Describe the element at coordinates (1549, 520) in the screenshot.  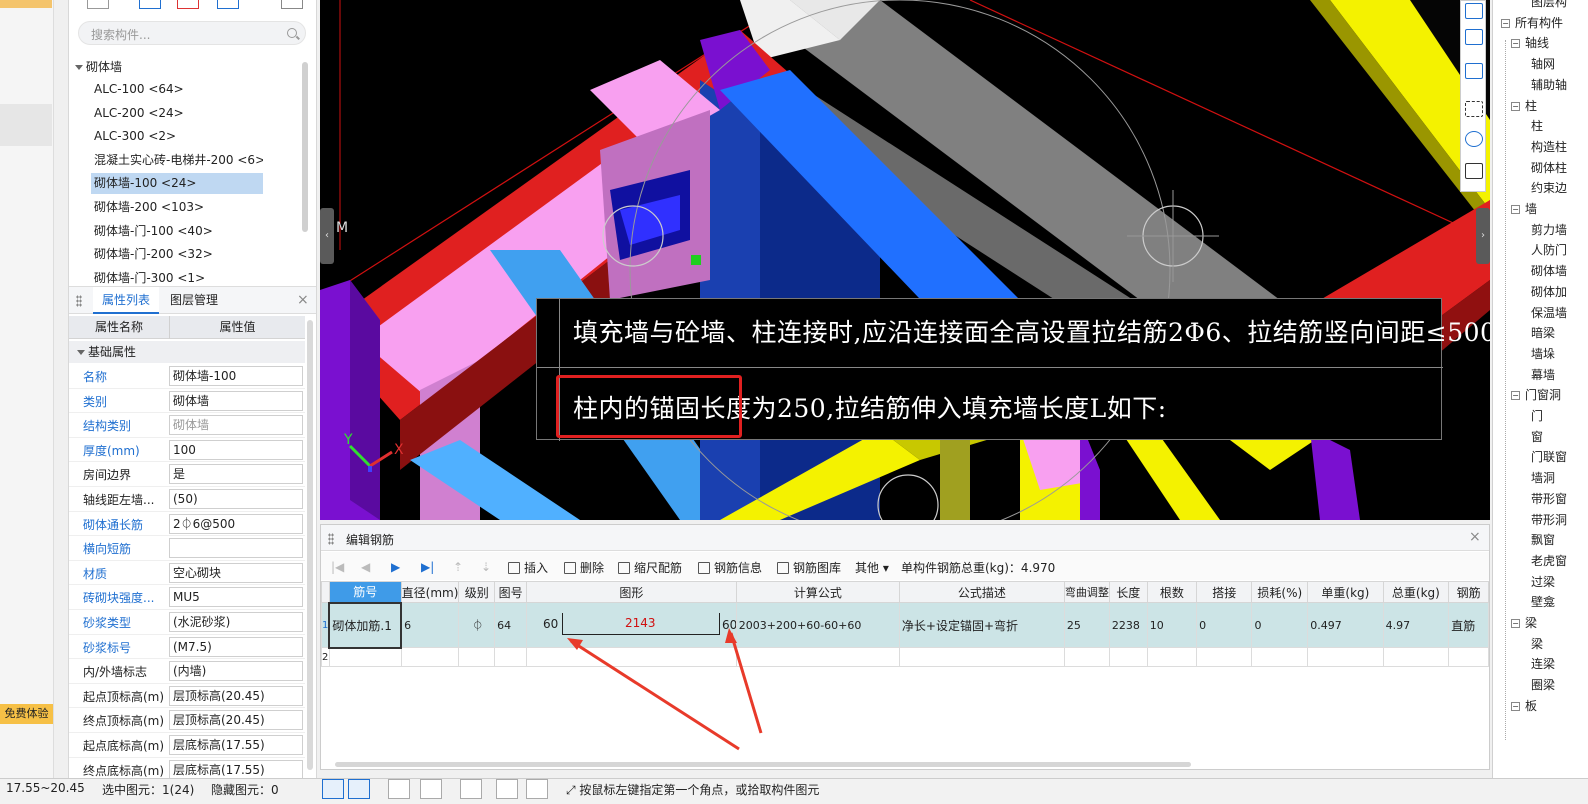
I see `layer-tree-item: 带形洞` at that location.